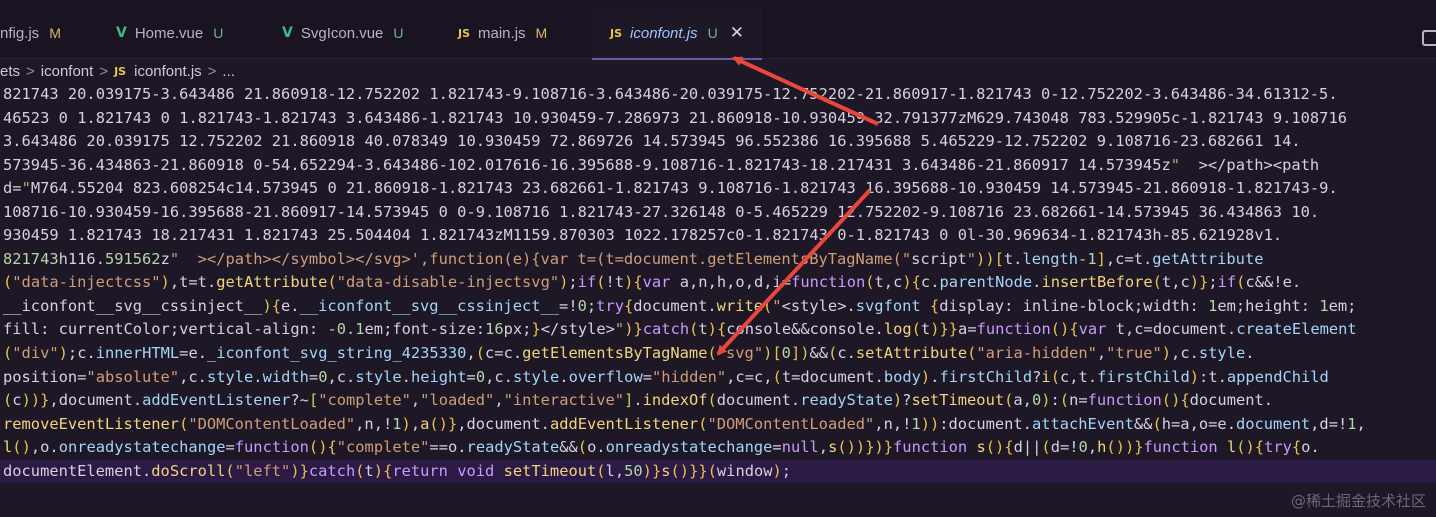 The image size is (1436, 517). I want to click on tab-label: iconfont.js, so click(664, 33).